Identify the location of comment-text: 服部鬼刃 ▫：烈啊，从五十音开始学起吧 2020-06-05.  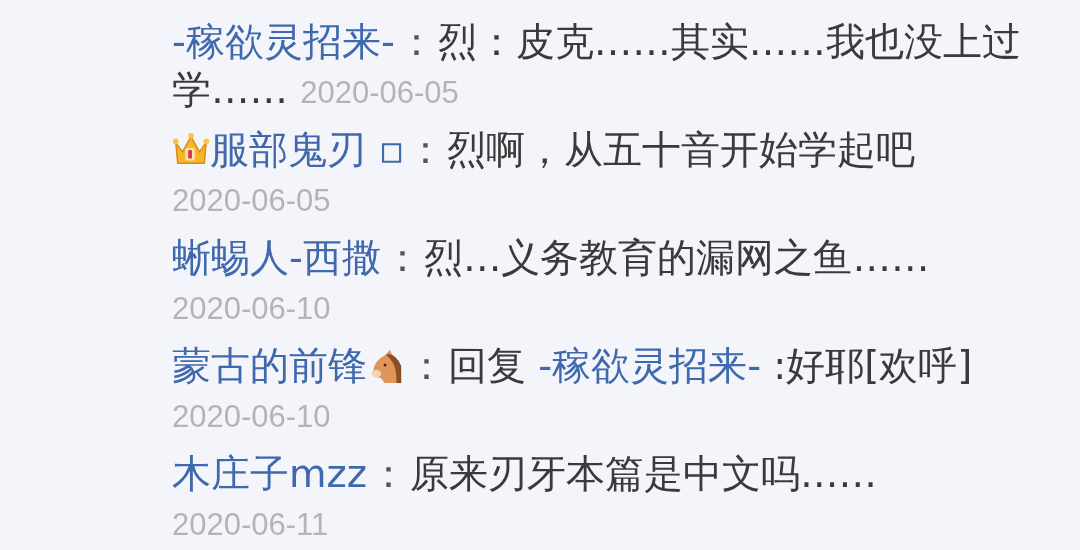
(544, 173).